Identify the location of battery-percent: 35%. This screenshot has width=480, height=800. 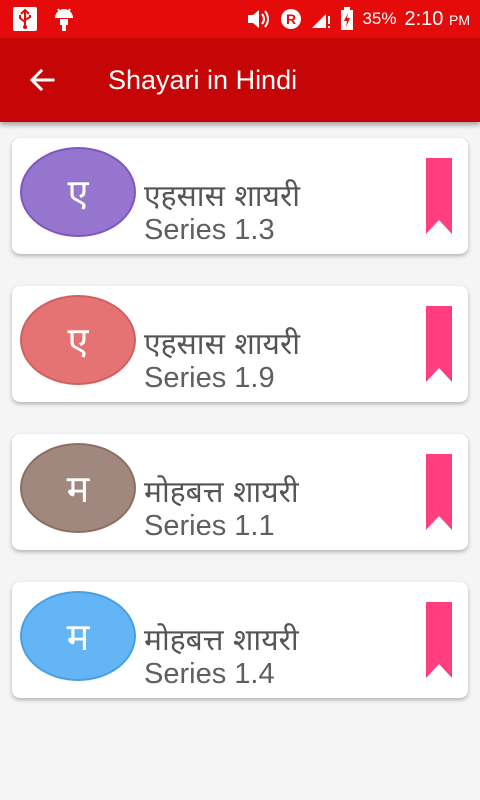
(379, 18).